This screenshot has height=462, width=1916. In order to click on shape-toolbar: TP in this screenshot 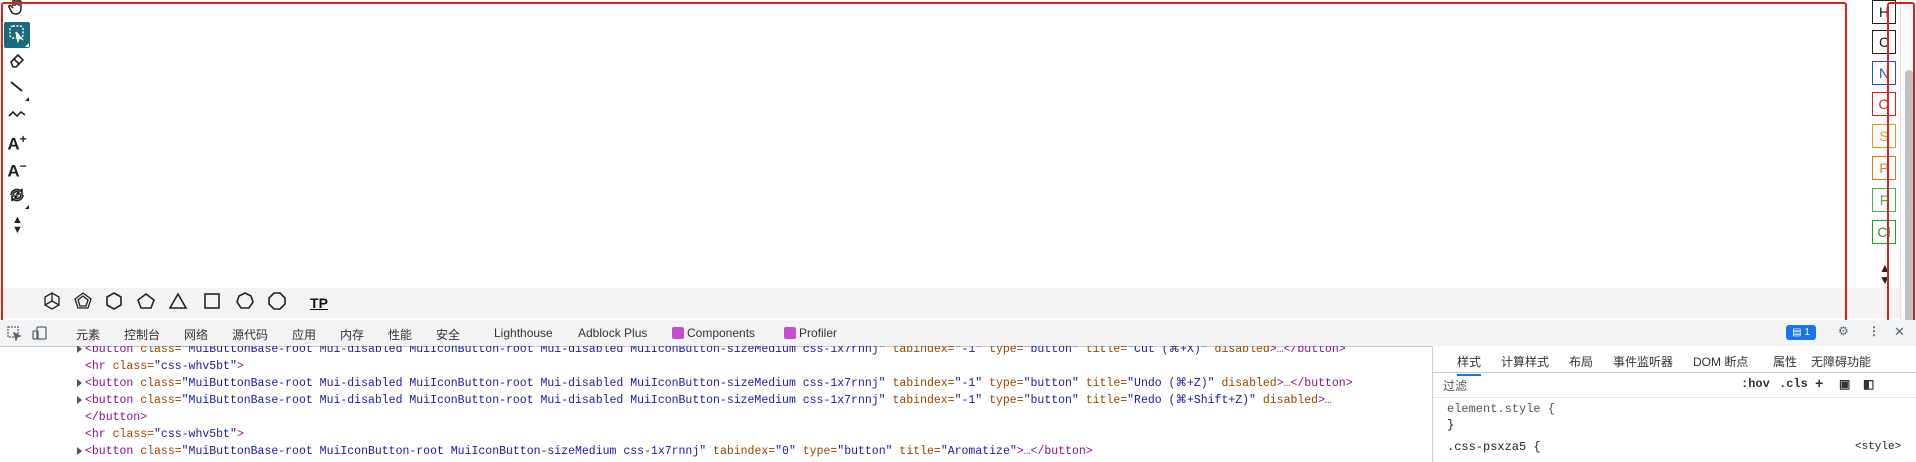, I will do `click(958, 303)`.